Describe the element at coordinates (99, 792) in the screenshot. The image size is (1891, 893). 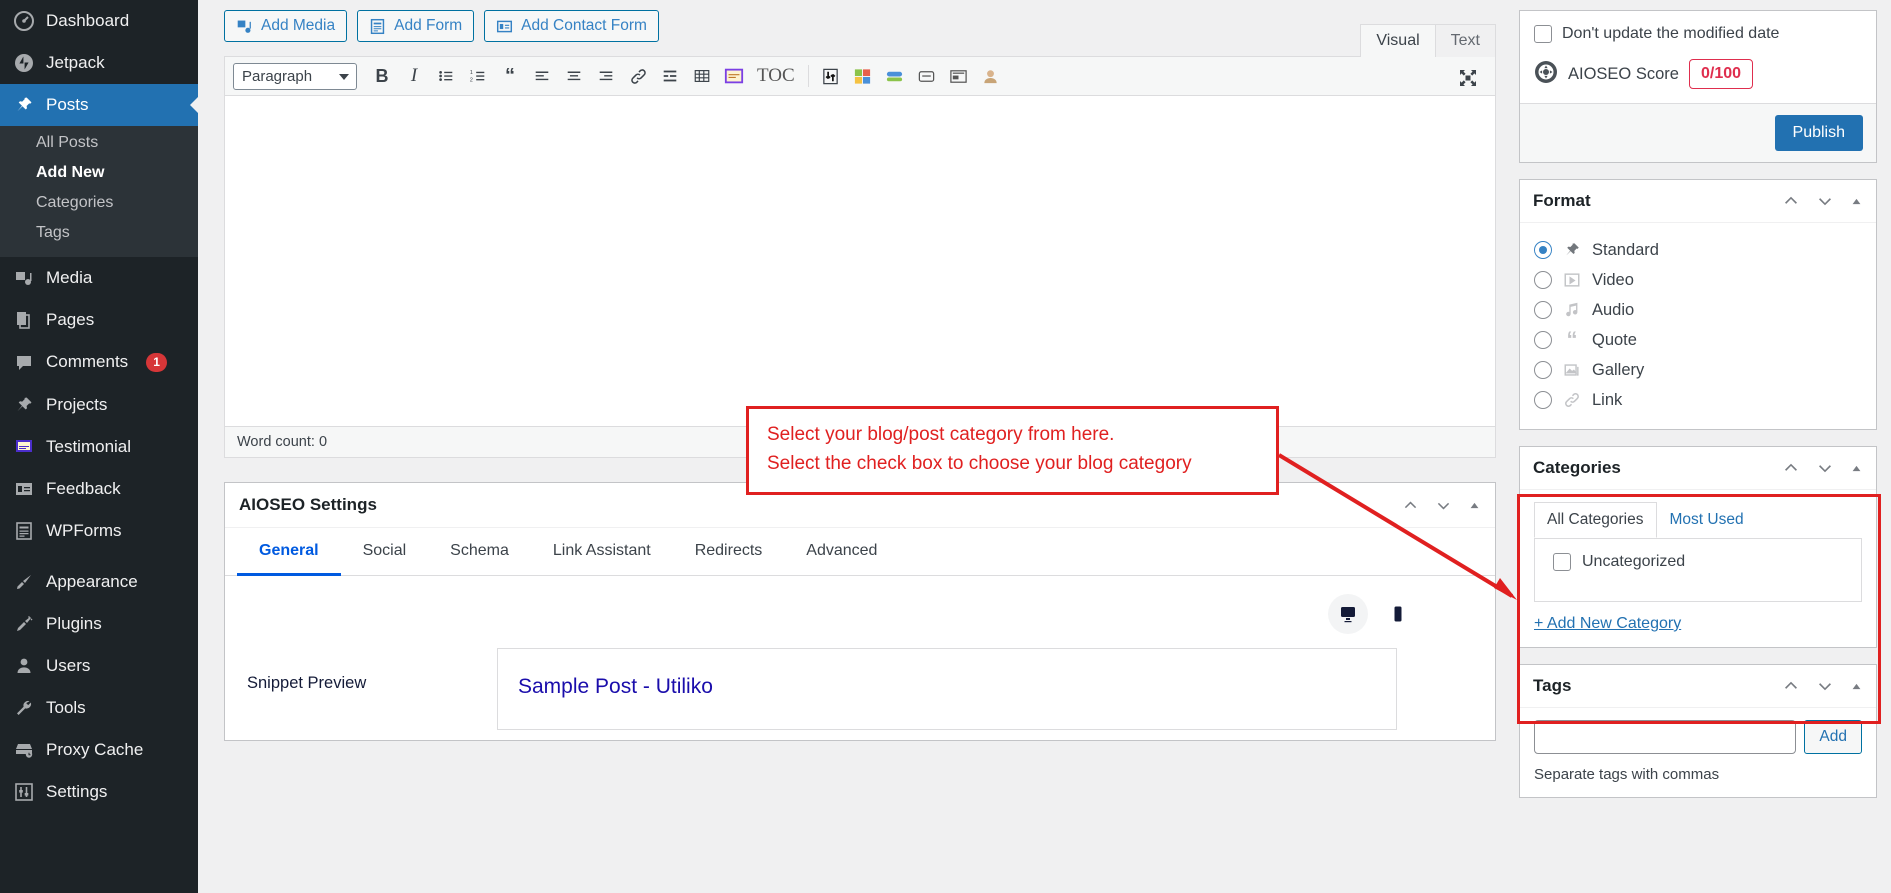
I see `sidebar-item-settings: Settings` at that location.